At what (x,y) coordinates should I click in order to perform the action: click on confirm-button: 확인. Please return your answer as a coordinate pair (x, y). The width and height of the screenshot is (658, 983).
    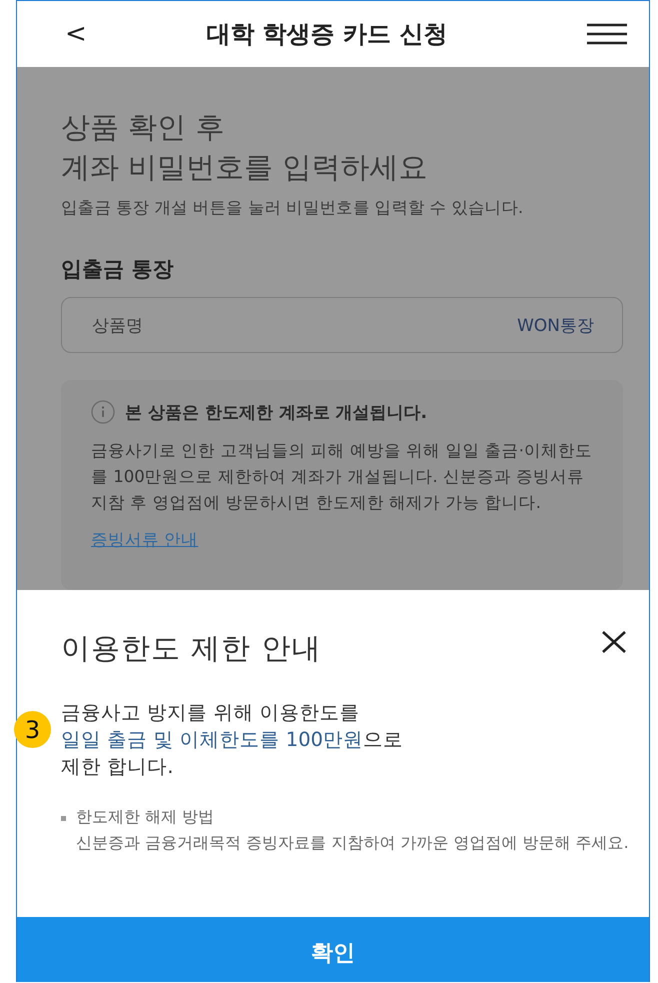
    Looking at the image, I should click on (333, 949).